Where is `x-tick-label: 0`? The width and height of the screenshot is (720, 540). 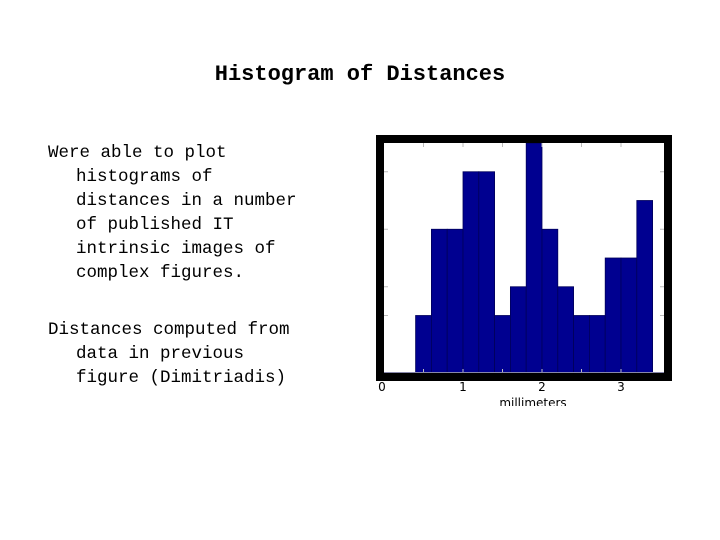
x-tick-label: 0 is located at coordinates (382, 387).